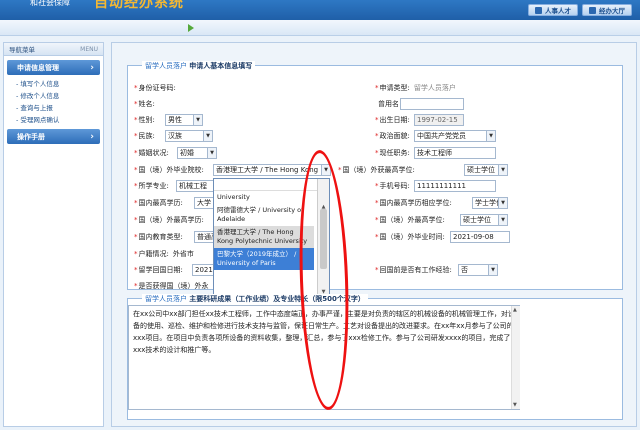 This screenshot has width=640, height=430. What do you see at coordinates (144, 104) in the screenshot?
I see `name-label: * 姓名:` at bounding box center [144, 104].